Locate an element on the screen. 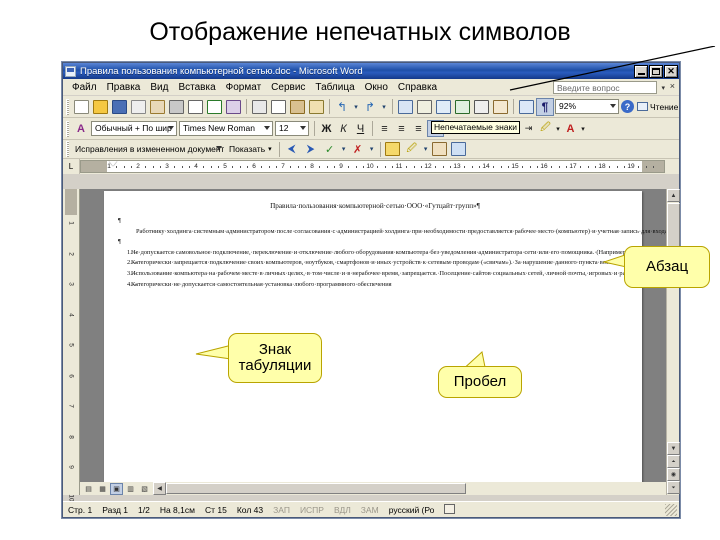  format-painter-icon is located at coordinates (316, 107).